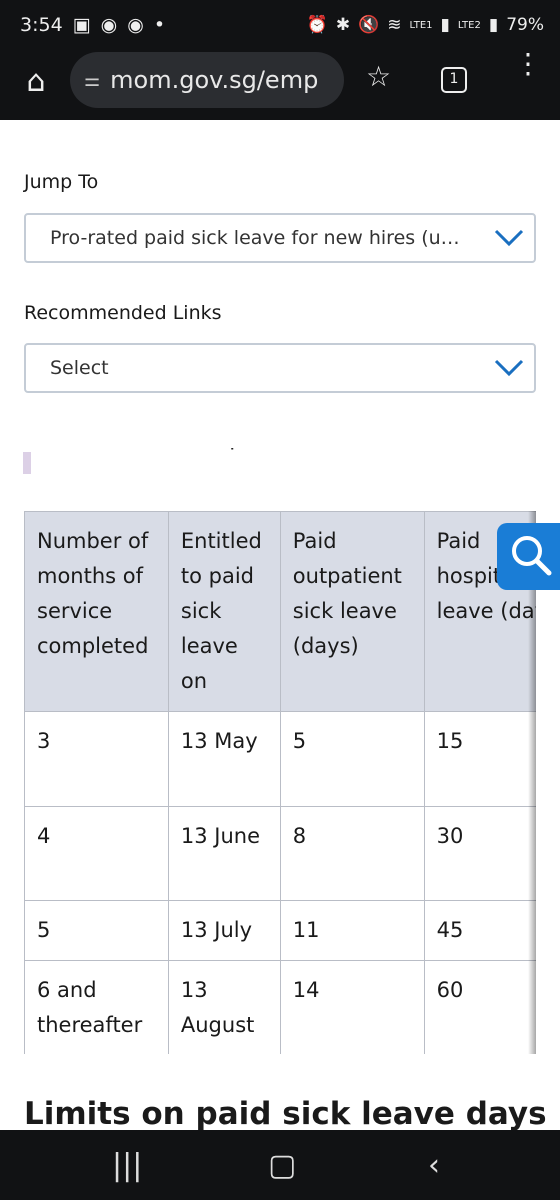  I want to click on cell: 15, so click(479, 759).